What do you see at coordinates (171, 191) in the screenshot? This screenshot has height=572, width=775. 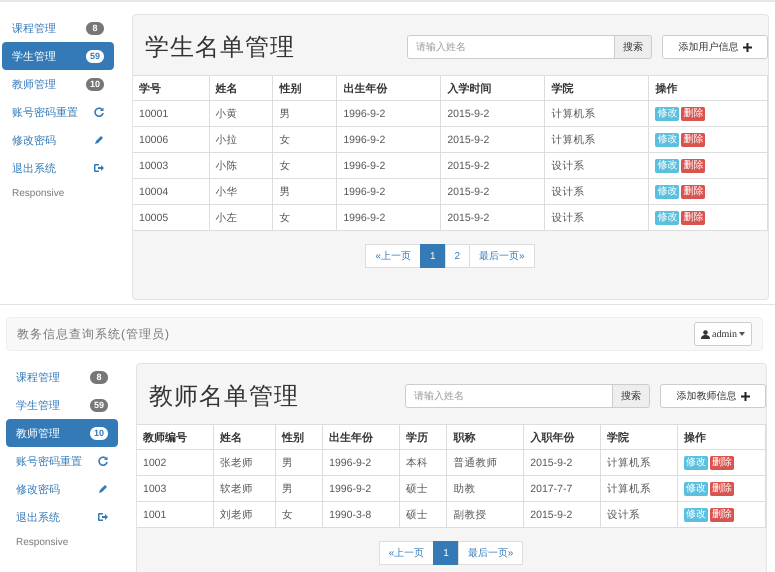 I see `table-cell: 10004` at bounding box center [171, 191].